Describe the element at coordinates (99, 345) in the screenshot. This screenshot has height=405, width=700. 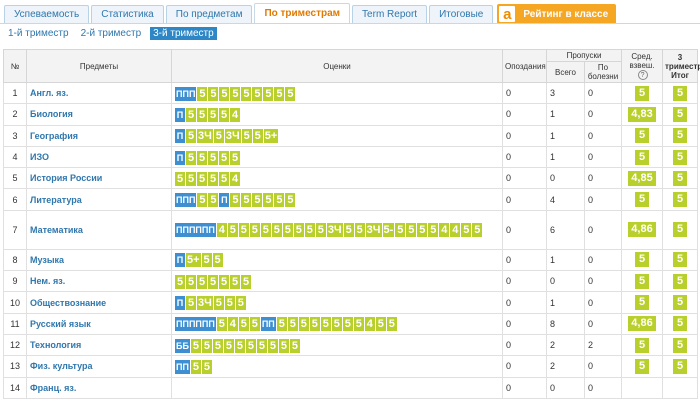
I see `subject-link: Технология` at that location.